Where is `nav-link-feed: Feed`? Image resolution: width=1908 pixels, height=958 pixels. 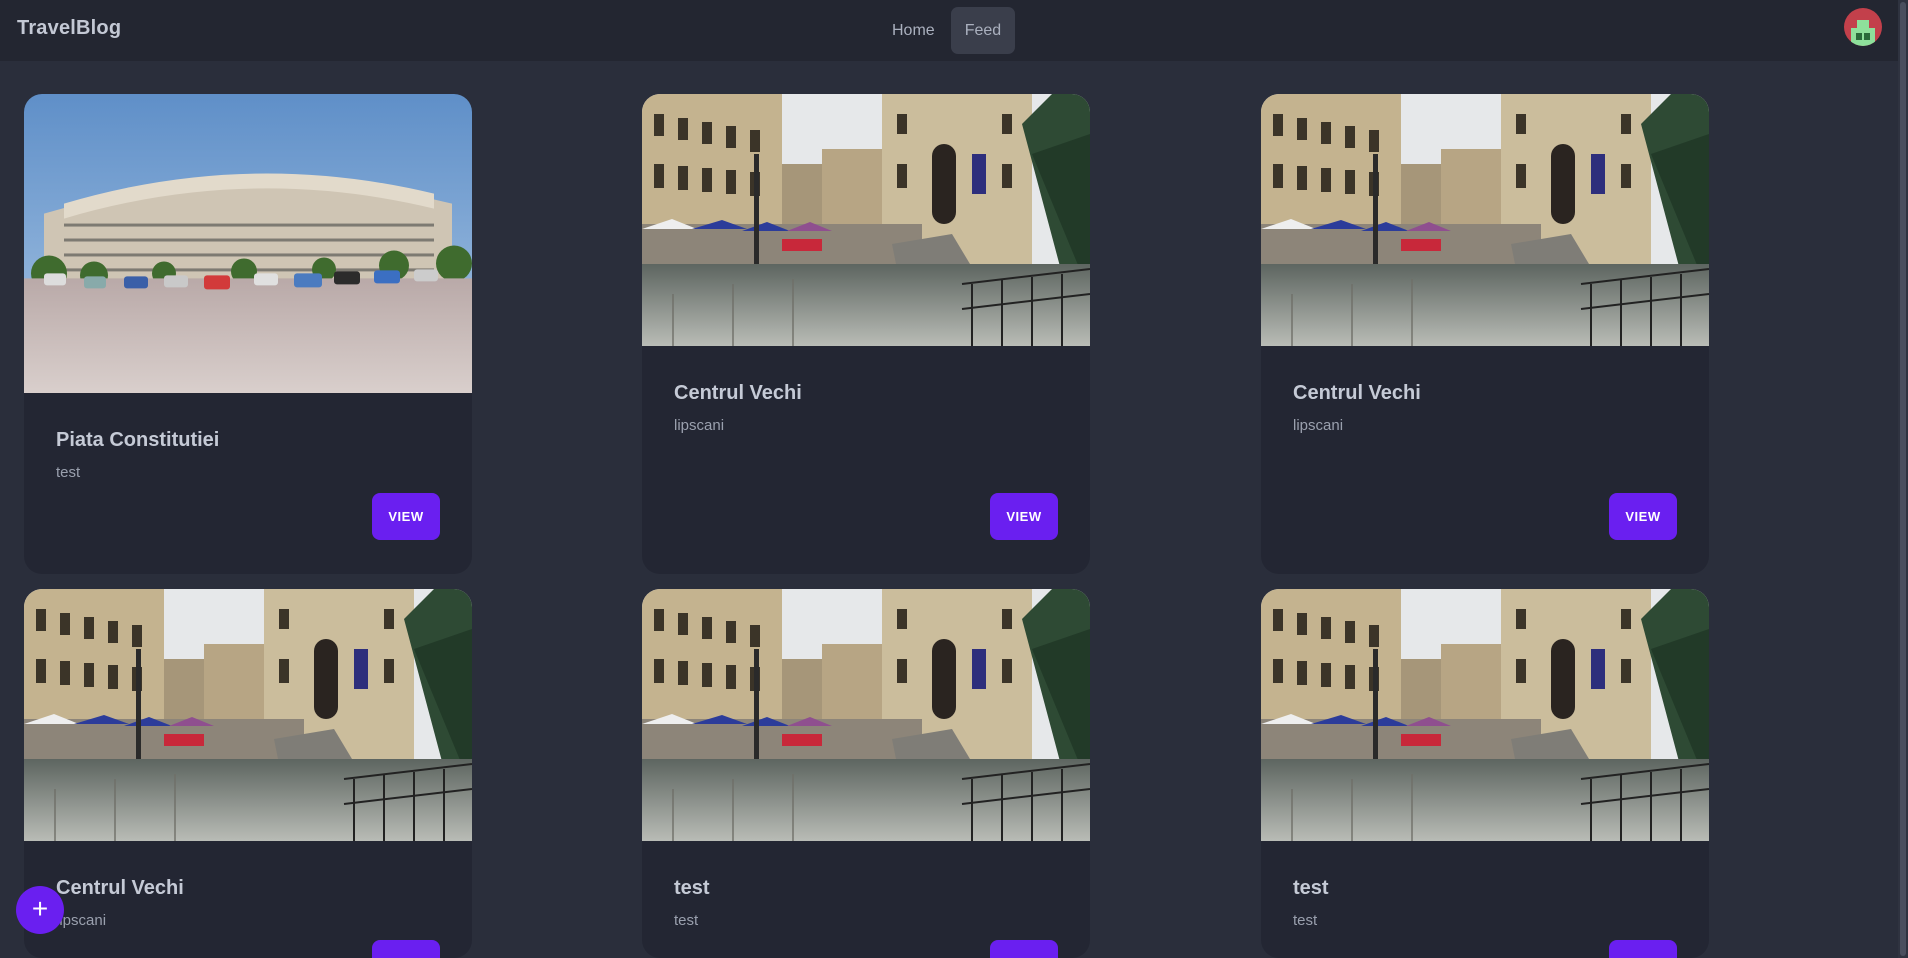 nav-link-feed: Feed is located at coordinates (983, 30).